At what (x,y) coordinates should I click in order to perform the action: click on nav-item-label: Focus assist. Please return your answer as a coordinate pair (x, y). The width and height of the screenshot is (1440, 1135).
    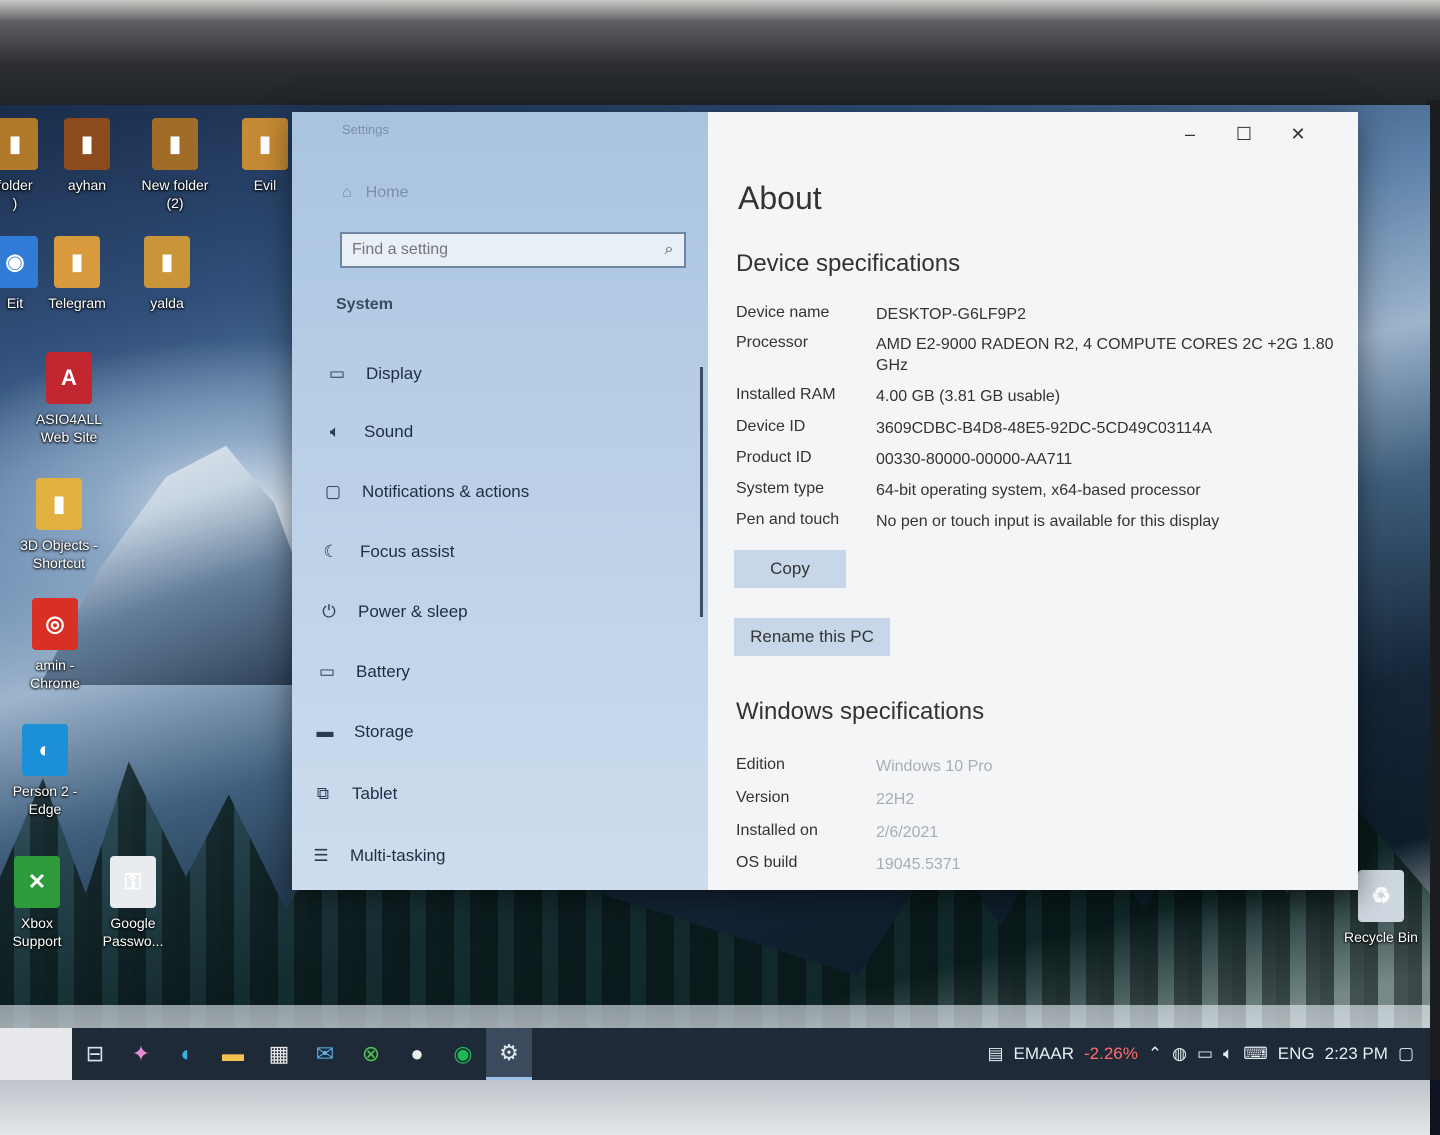
    Looking at the image, I should click on (407, 551).